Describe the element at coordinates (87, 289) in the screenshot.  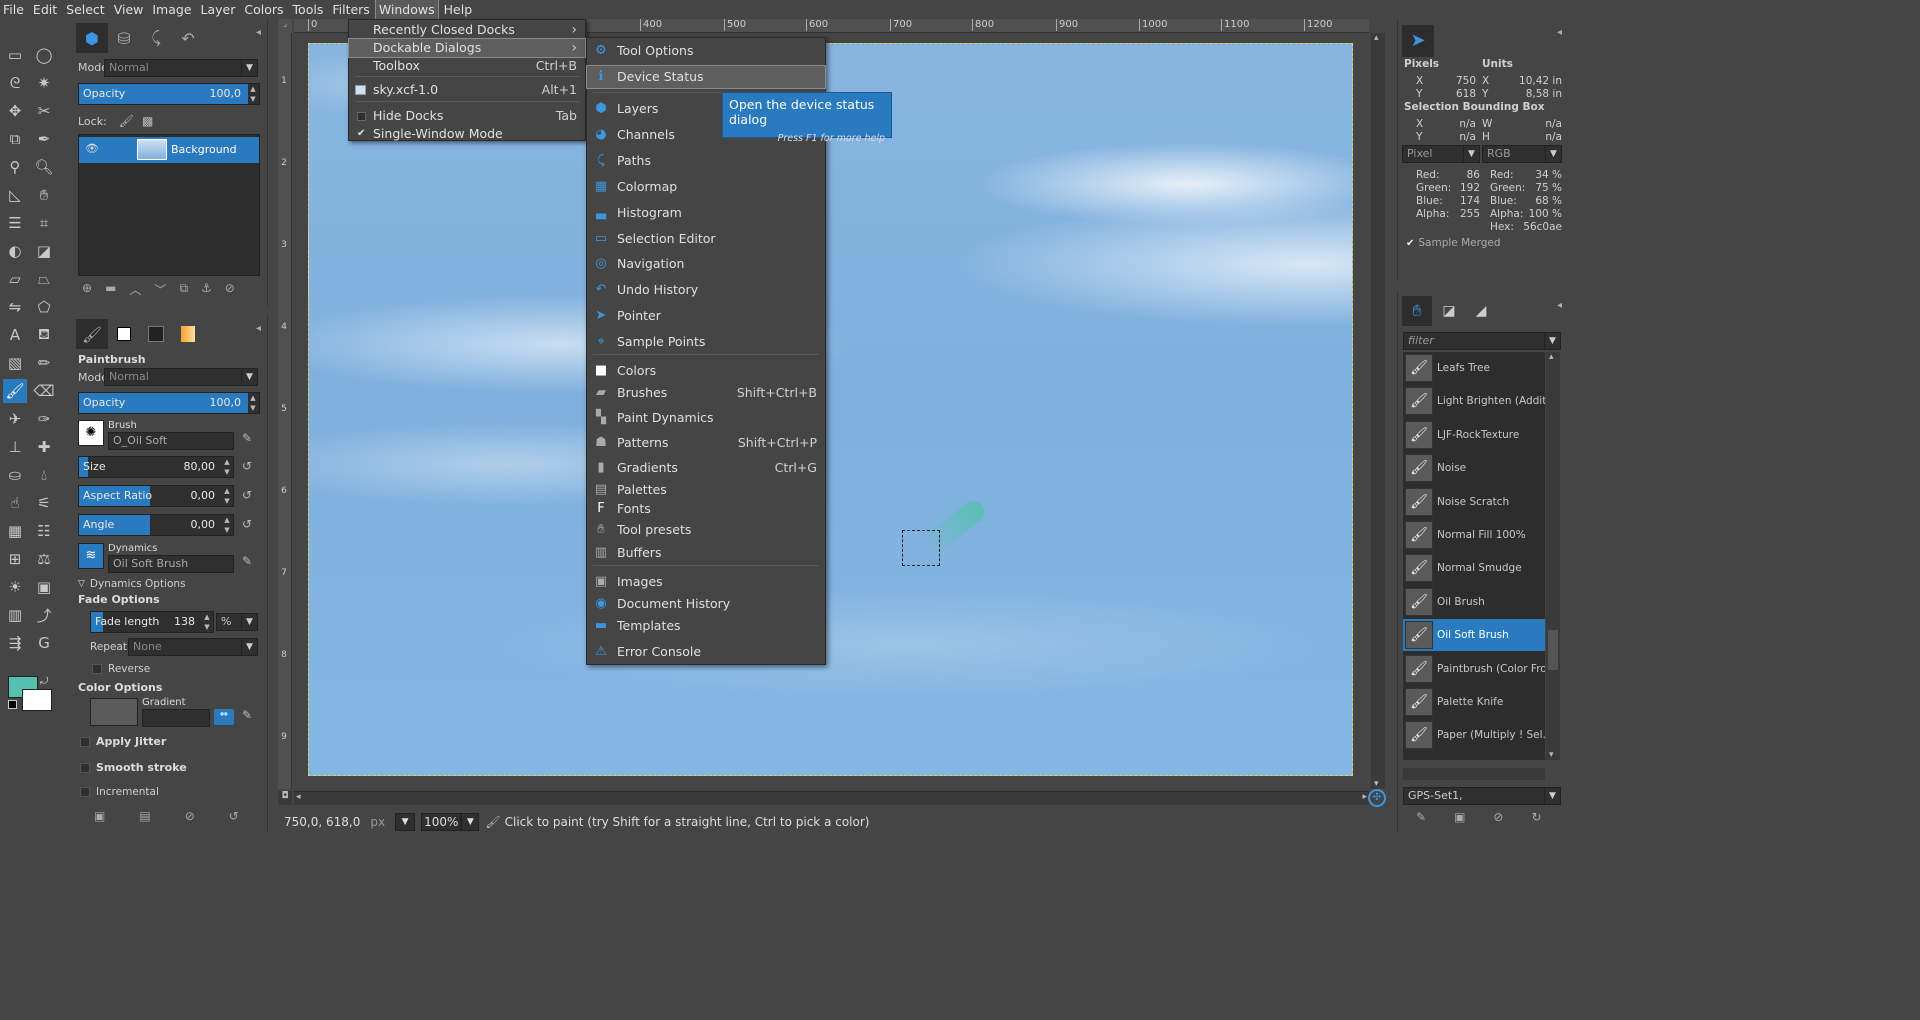
I see `new-layer-icon: ⊕` at that location.